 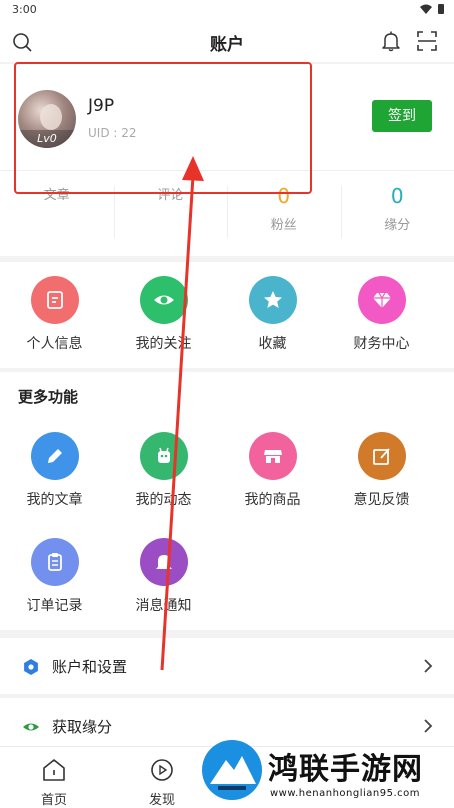 What do you see at coordinates (272, 456) in the screenshot?
I see `store-icon` at bounding box center [272, 456].